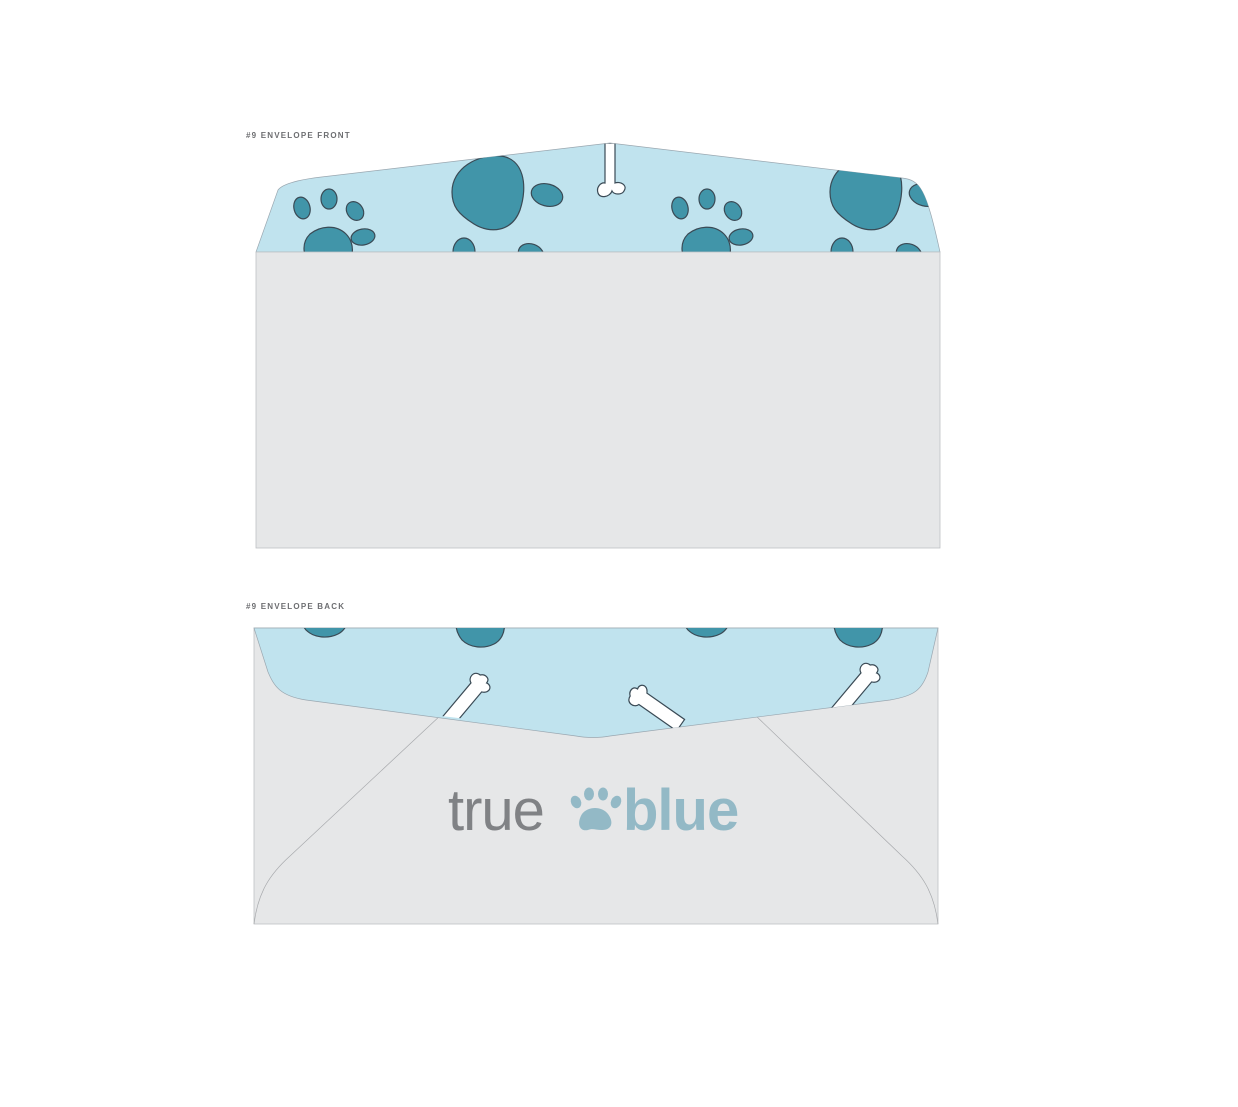 This screenshot has width=1238, height=1107. What do you see at coordinates (596, 776) in the screenshot?
I see `envelope-back: true blue` at bounding box center [596, 776].